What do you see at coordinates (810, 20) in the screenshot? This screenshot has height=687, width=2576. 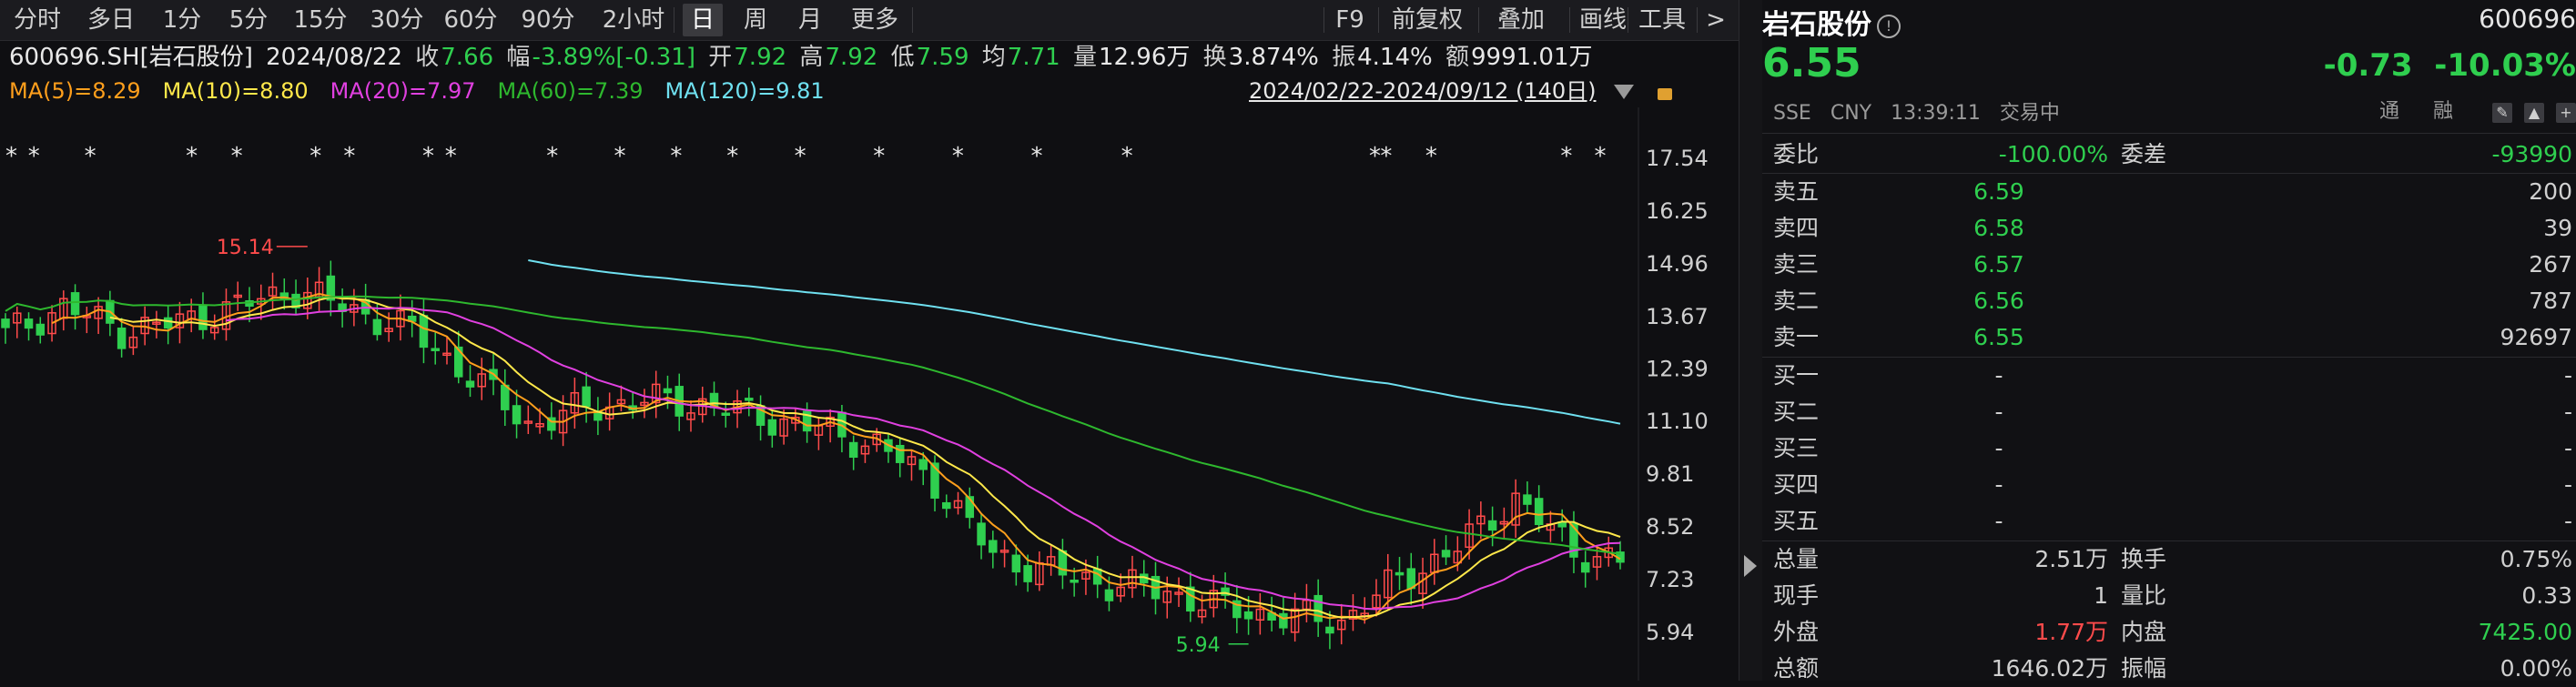 I see `period-tab: 月` at bounding box center [810, 20].